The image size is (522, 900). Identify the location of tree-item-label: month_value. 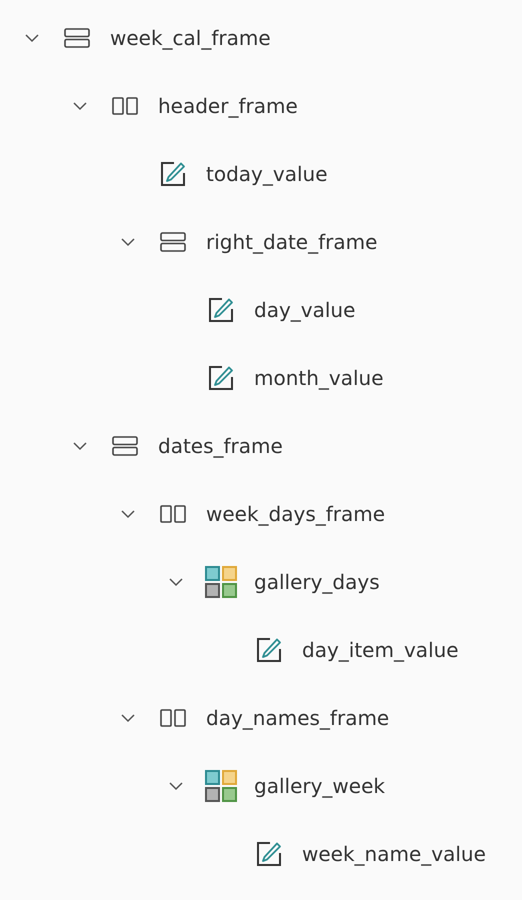
(319, 378).